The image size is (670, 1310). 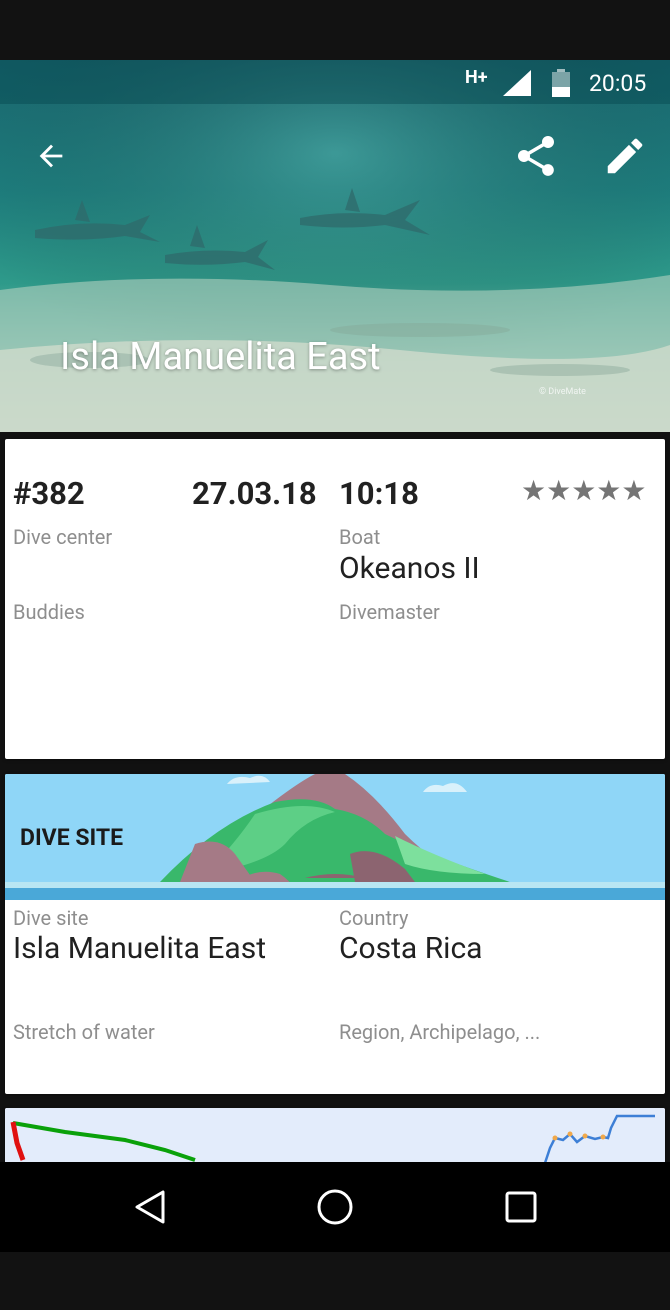 I want to click on nav-back-triangle-icon, so click(x=150, y=1207).